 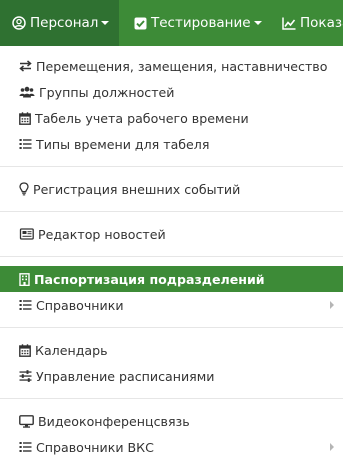 What do you see at coordinates (107, 92) in the screenshot?
I see `menu-item-label: Группы должностей` at bounding box center [107, 92].